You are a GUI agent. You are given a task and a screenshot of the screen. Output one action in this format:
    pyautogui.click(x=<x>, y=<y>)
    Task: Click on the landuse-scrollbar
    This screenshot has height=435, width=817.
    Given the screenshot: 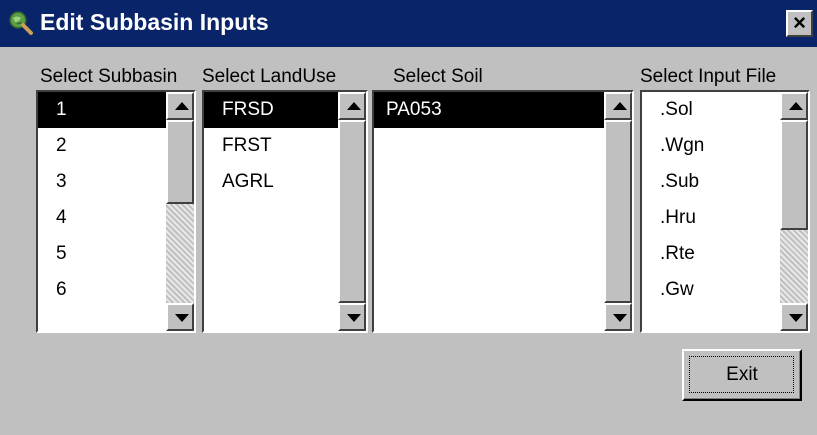 What is the action you would take?
    pyautogui.click(x=352, y=211)
    